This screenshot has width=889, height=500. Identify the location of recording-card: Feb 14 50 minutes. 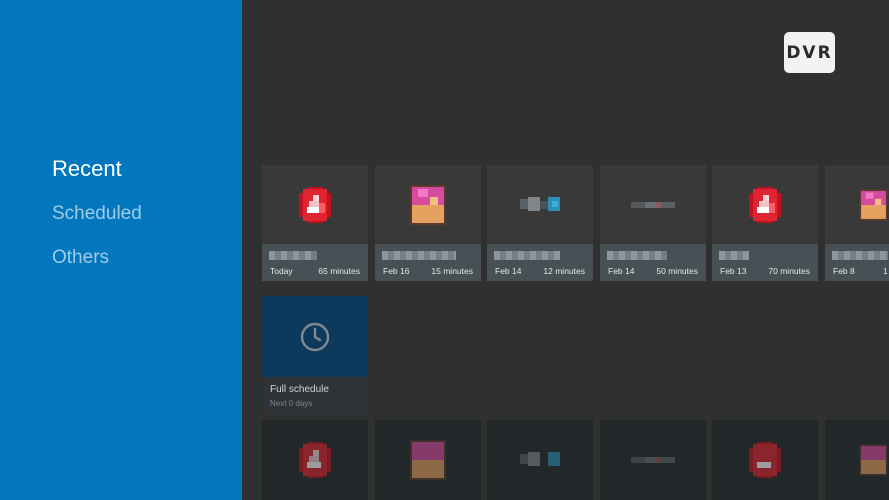
(653, 223).